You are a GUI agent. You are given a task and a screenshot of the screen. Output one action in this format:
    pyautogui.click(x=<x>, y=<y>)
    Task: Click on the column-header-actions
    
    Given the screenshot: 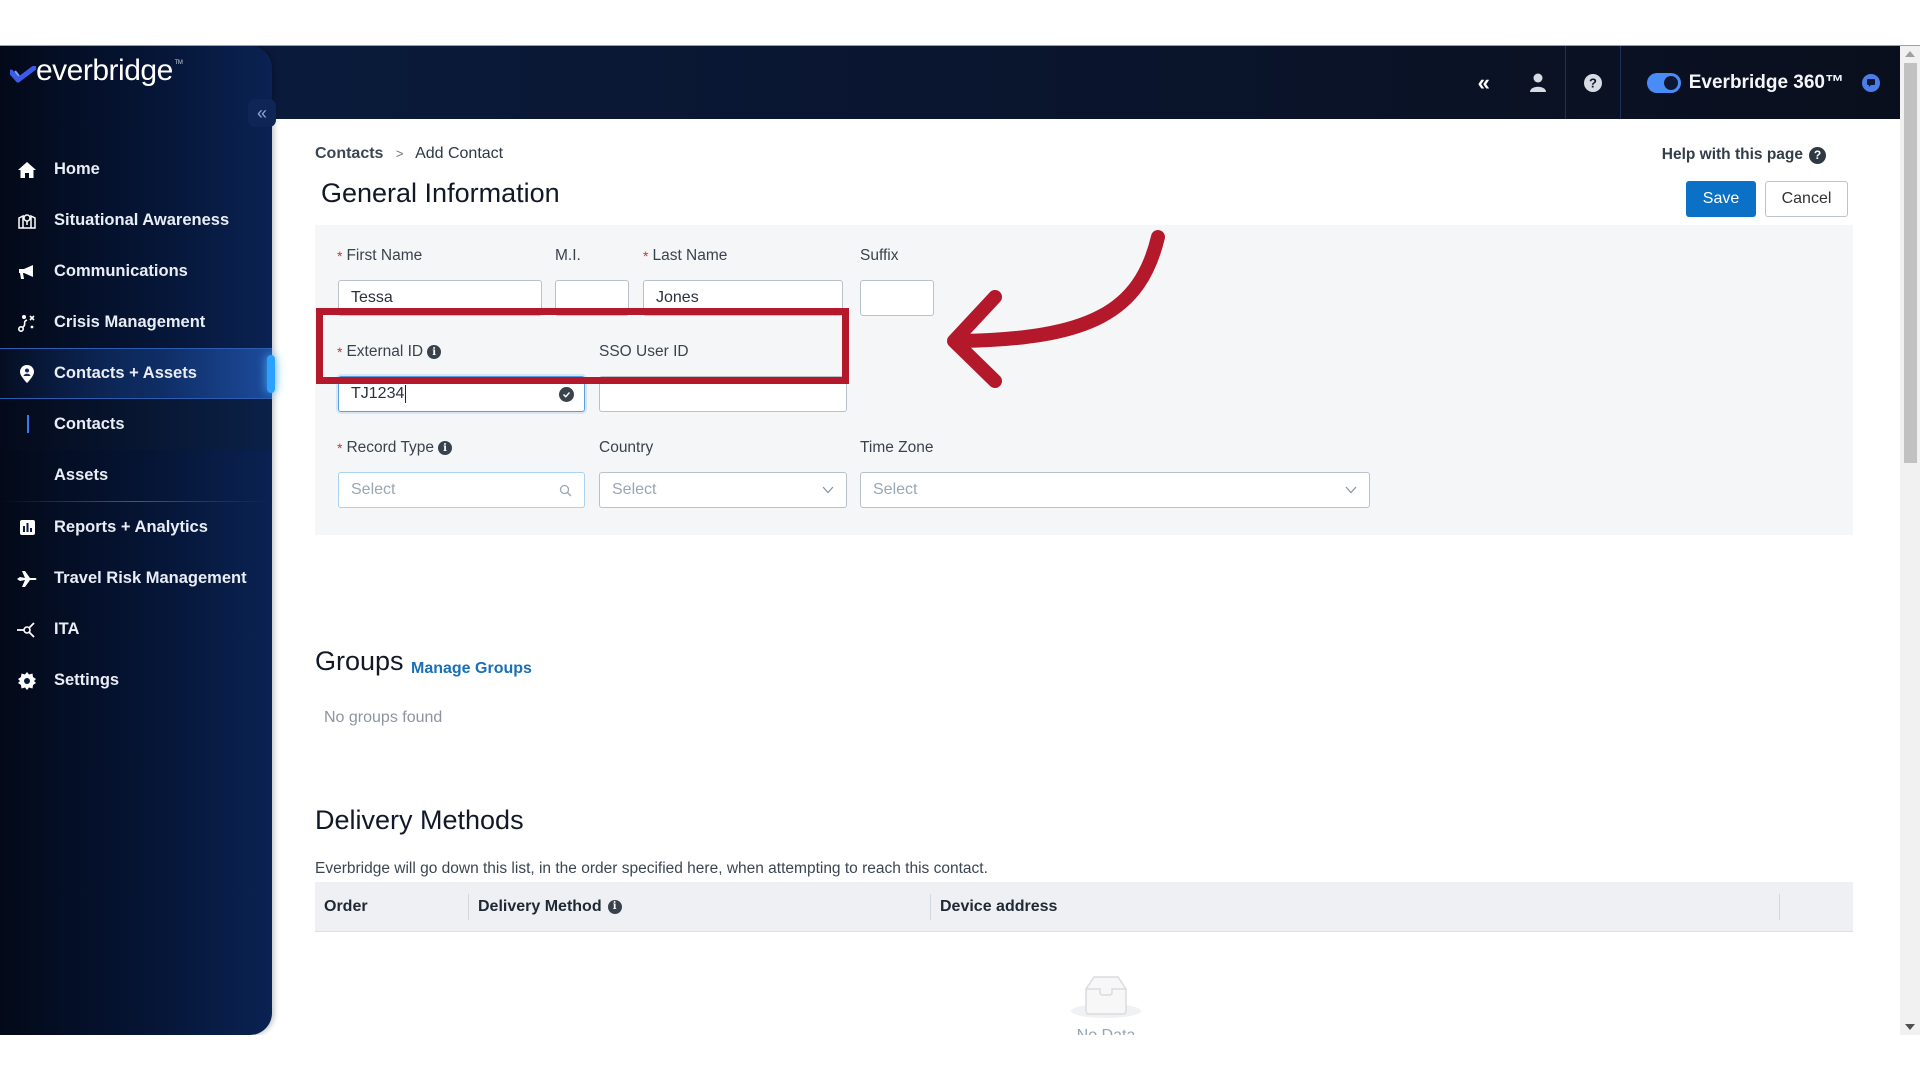 What is the action you would take?
    pyautogui.click(x=1816, y=906)
    